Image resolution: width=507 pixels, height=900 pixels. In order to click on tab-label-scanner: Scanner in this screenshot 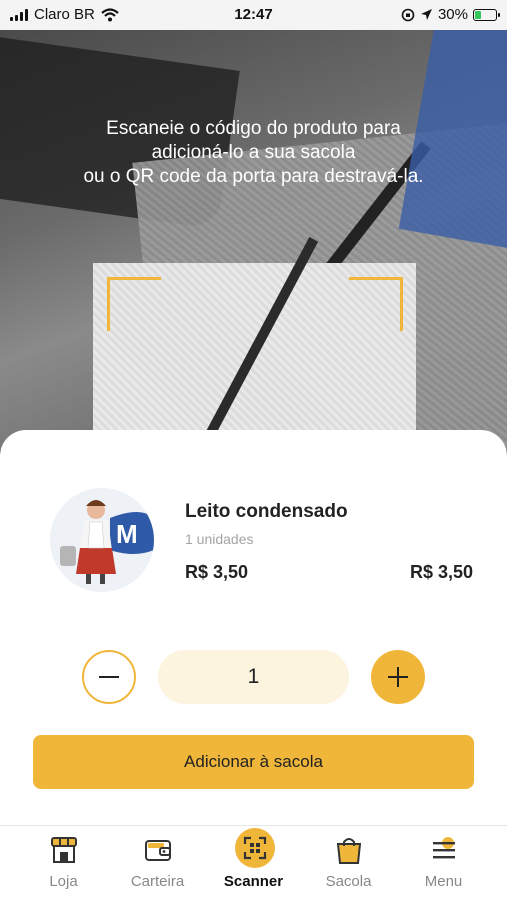, I will do `click(253, 881)`.